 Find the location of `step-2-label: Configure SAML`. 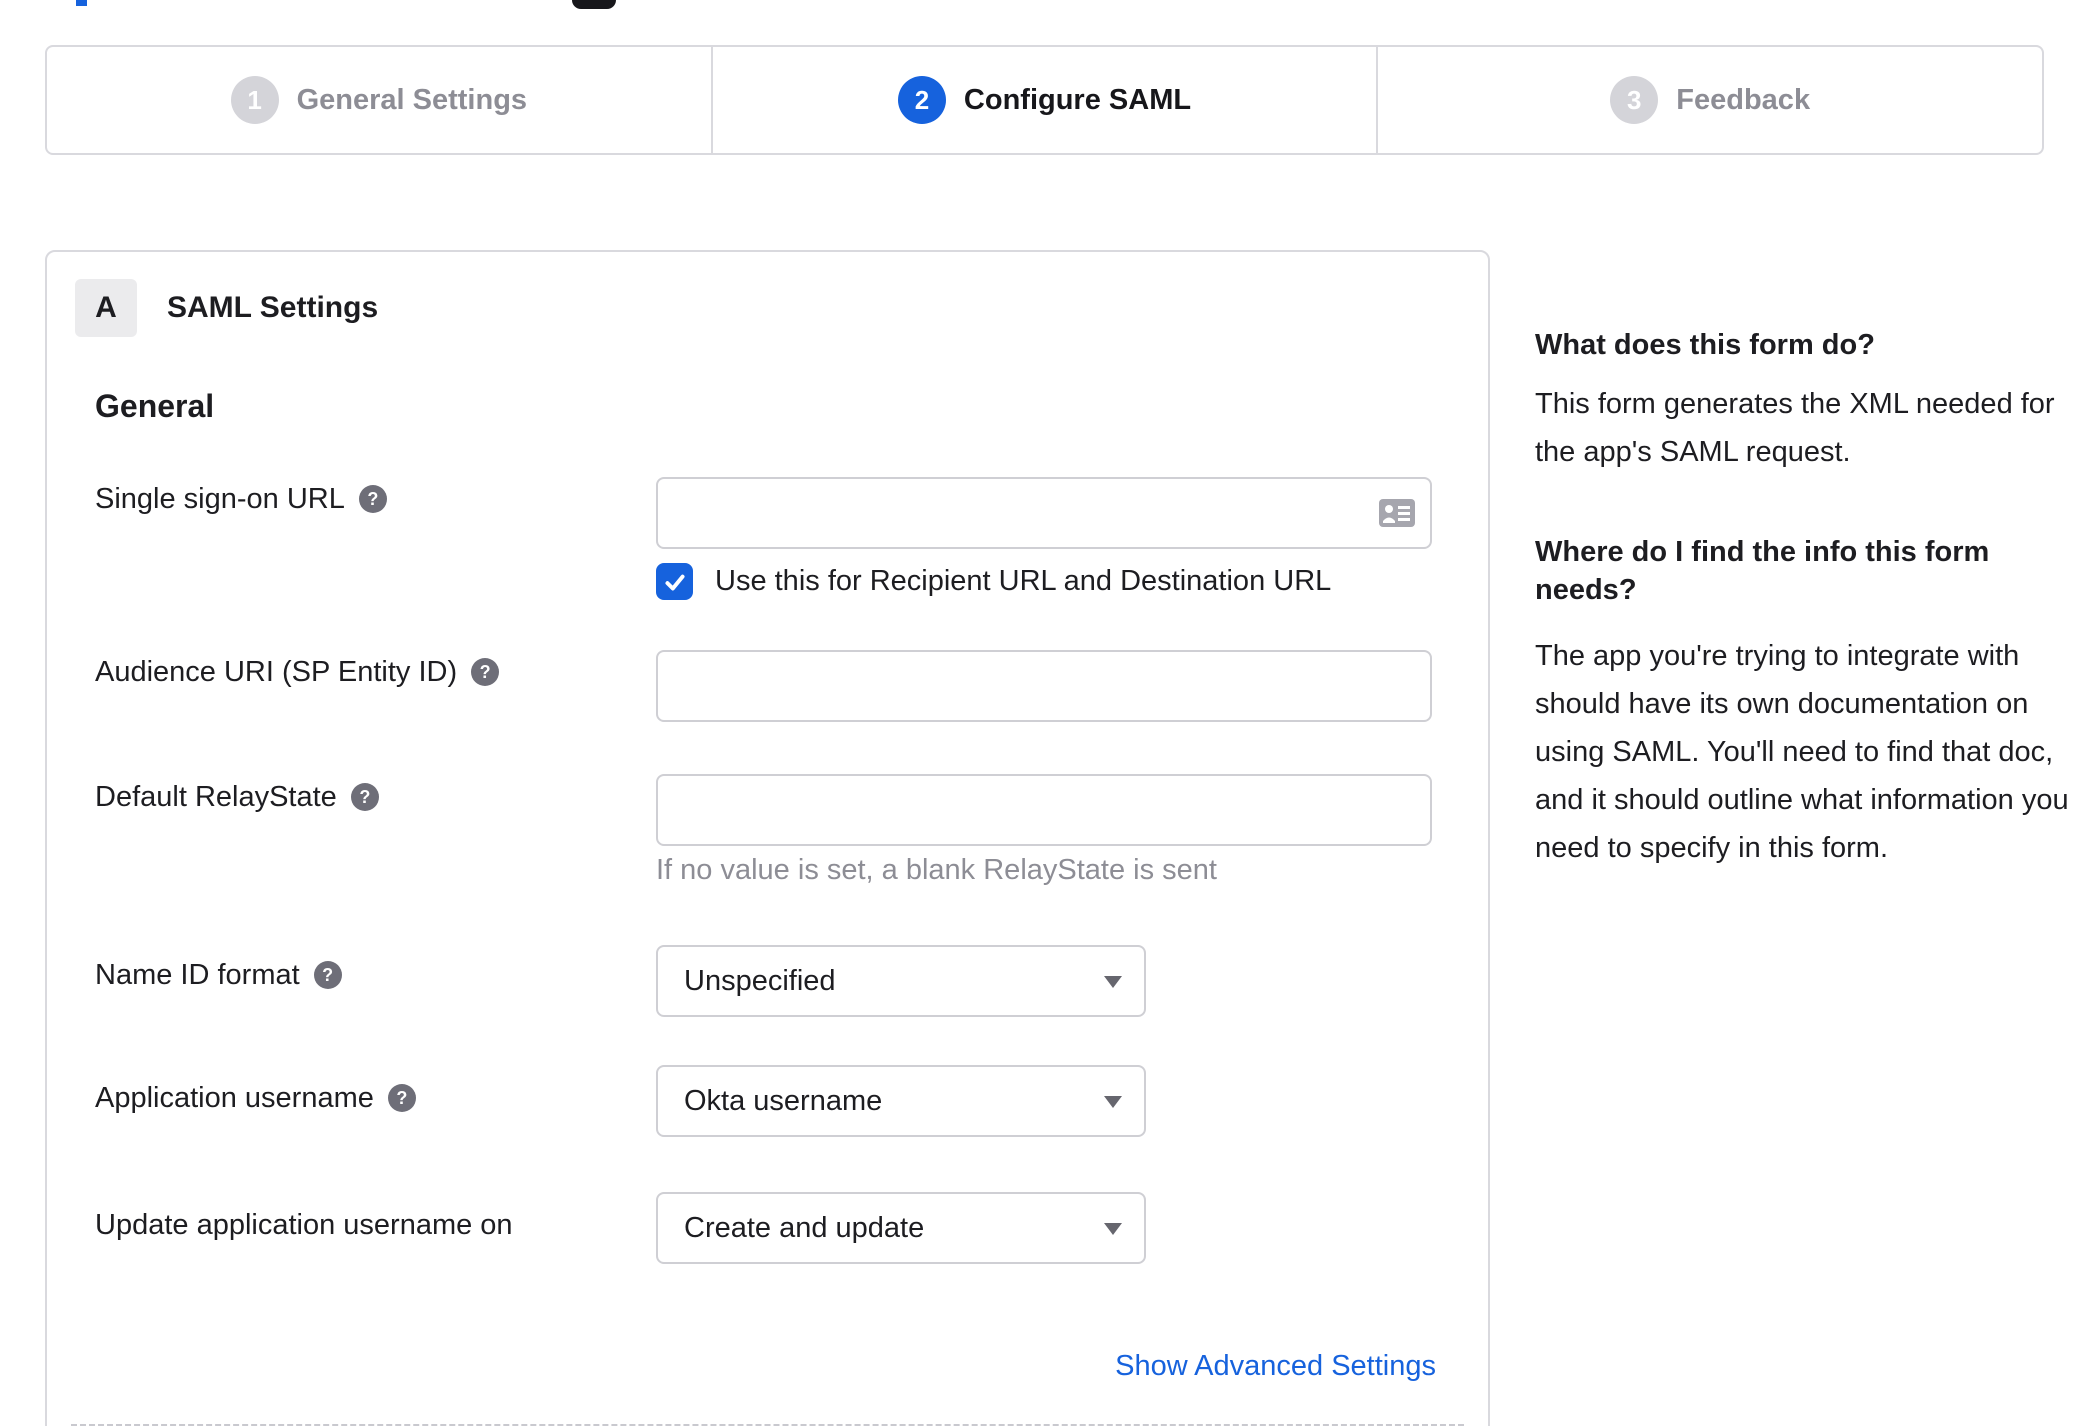

step-2-label: Configure SAML is located at coordinates (1077, 99).